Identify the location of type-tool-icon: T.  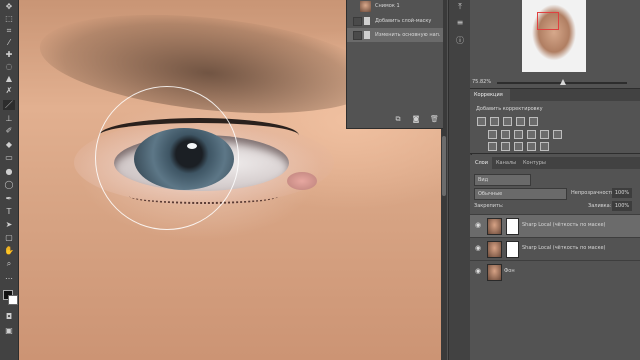
(9, 212).